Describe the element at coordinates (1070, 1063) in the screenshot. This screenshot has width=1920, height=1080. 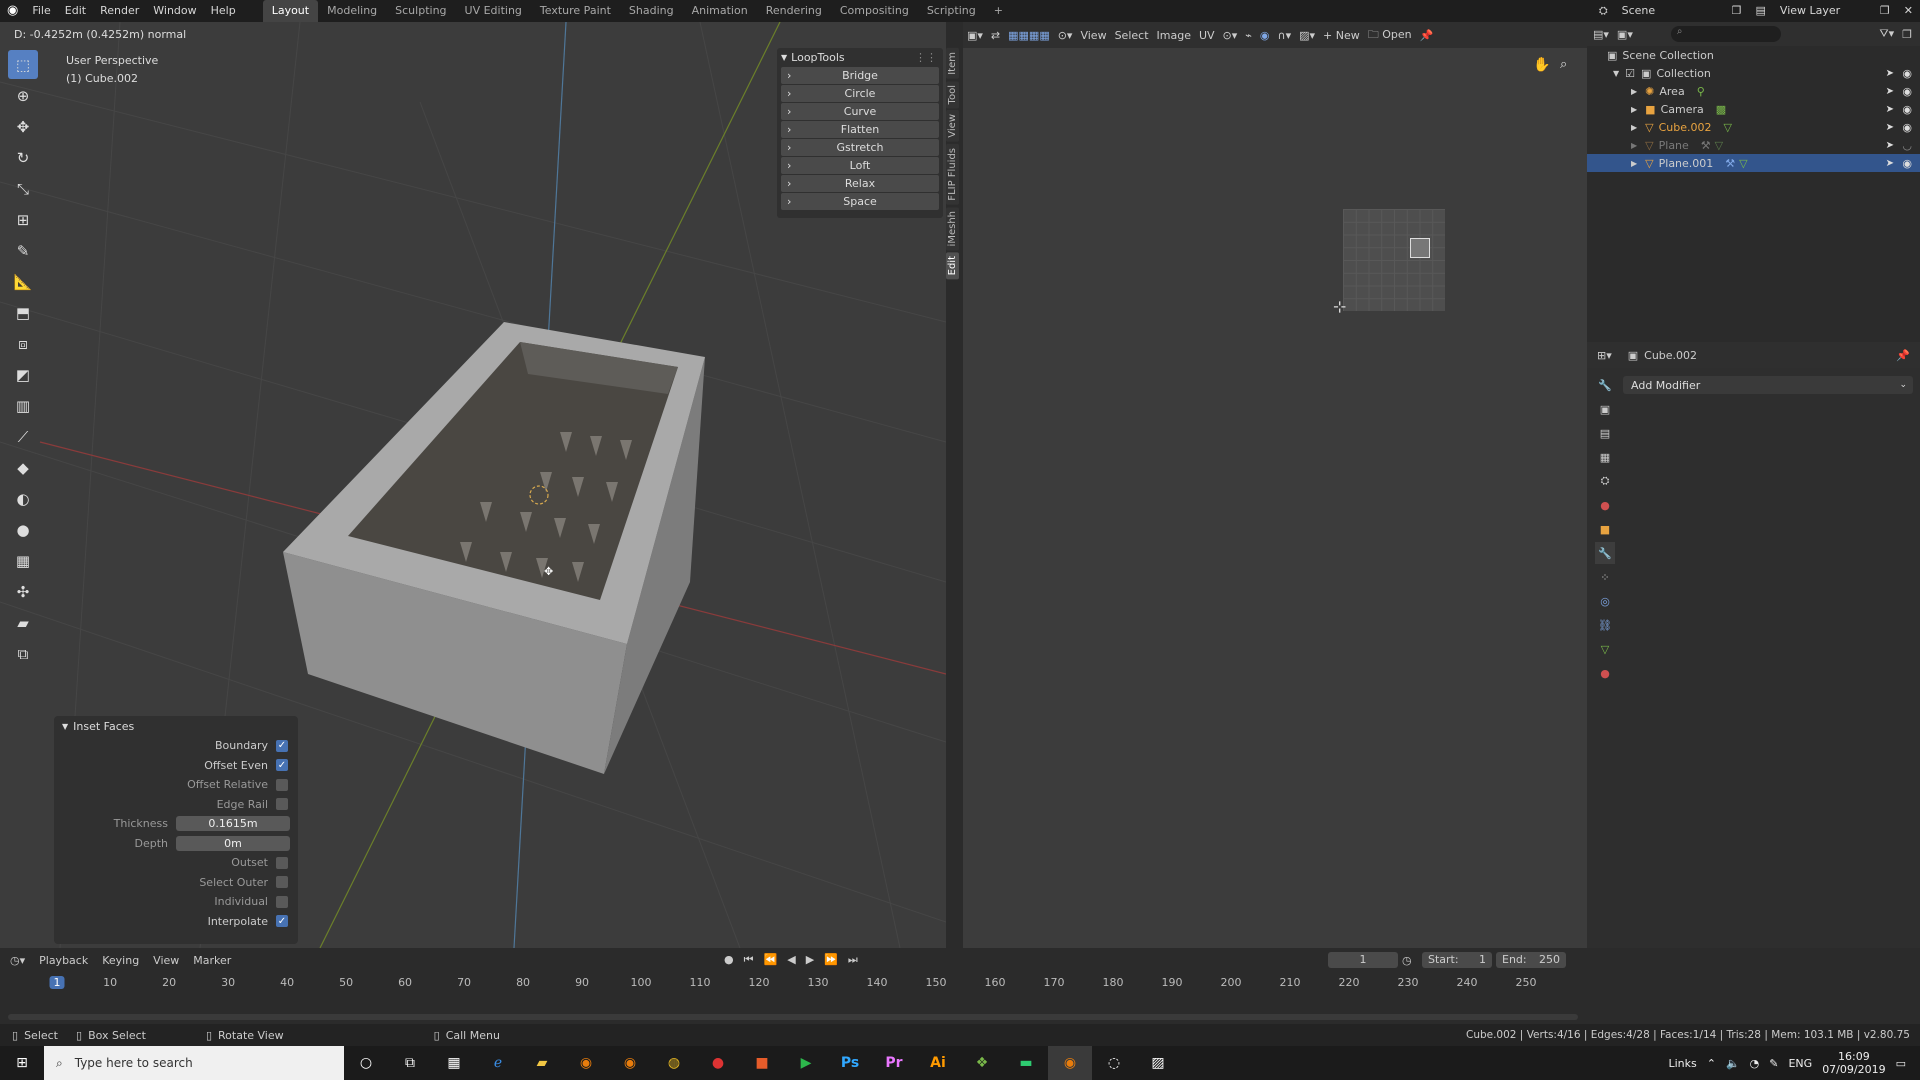
I see `blender-active-icon: ◉` at that location.